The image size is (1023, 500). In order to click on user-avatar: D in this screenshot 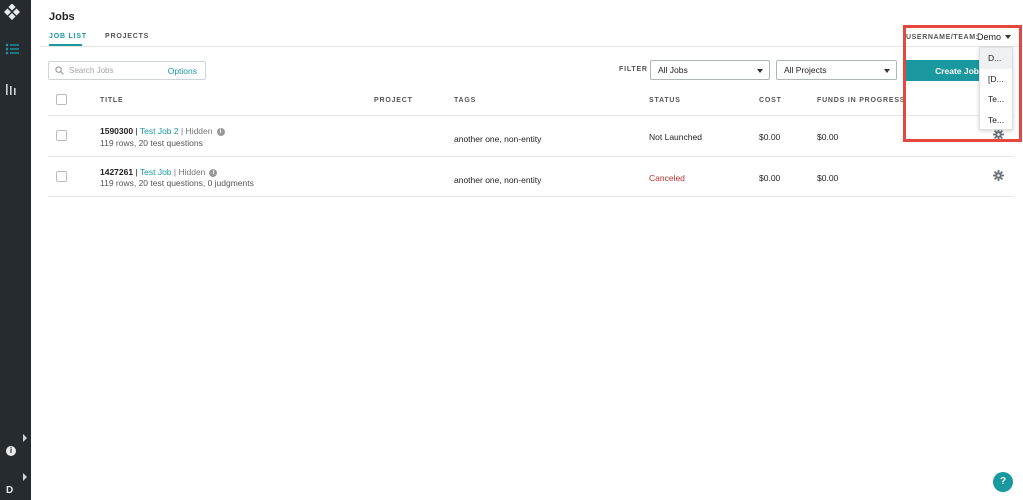, I will do `click(9, 490)`.